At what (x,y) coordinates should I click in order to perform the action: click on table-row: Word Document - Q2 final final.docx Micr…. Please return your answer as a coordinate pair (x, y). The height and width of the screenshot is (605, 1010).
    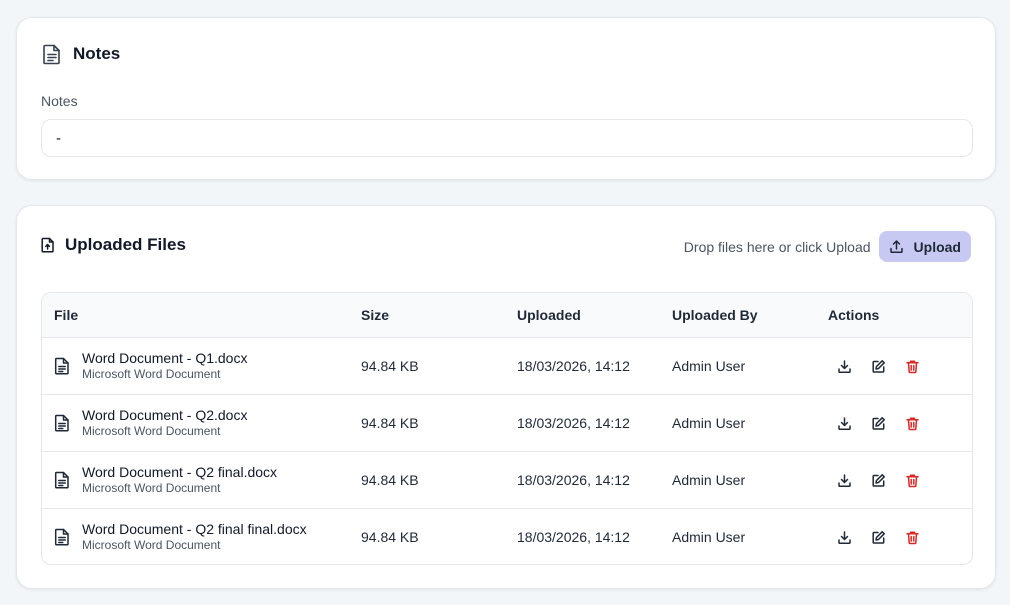
    Looking at the image, I should click on (507, 536).